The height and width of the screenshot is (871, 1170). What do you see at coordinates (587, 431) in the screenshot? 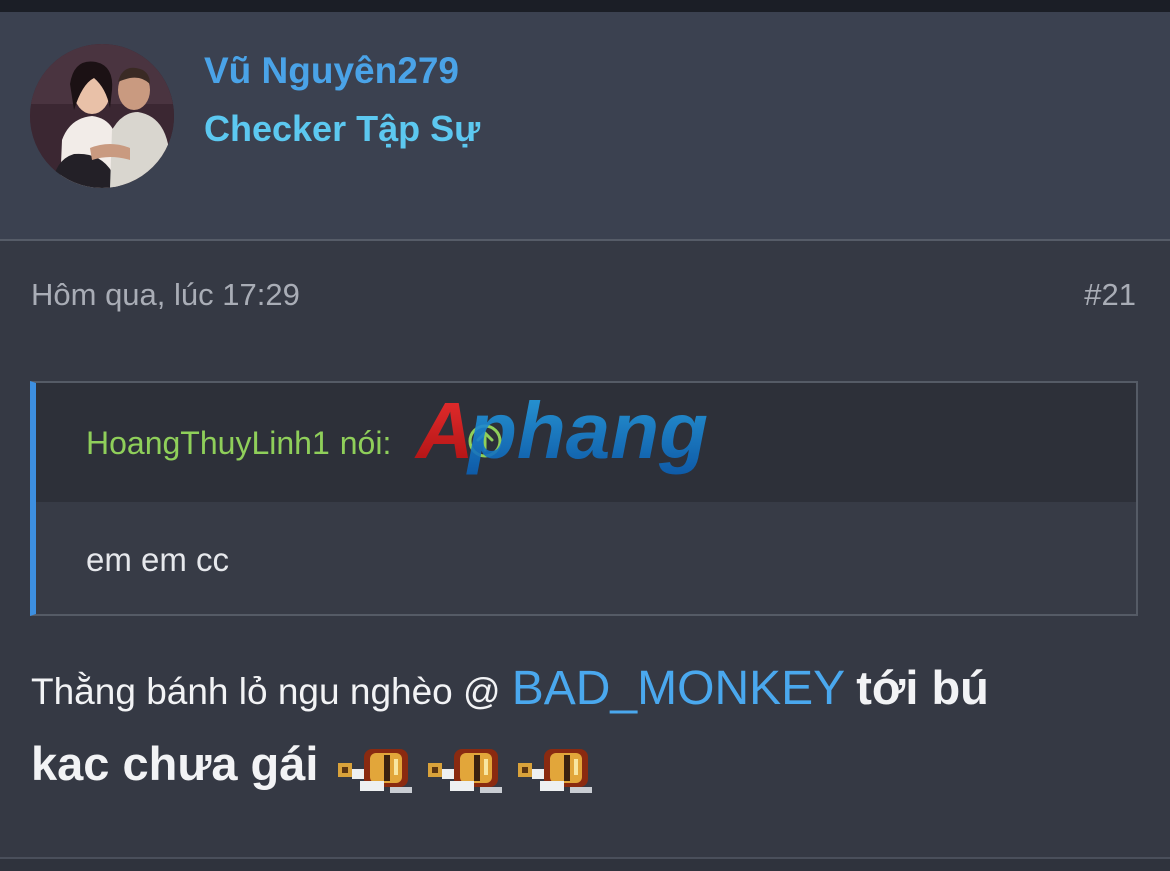
I see `watermark-letters: phang` at bounding box center [587, 431].